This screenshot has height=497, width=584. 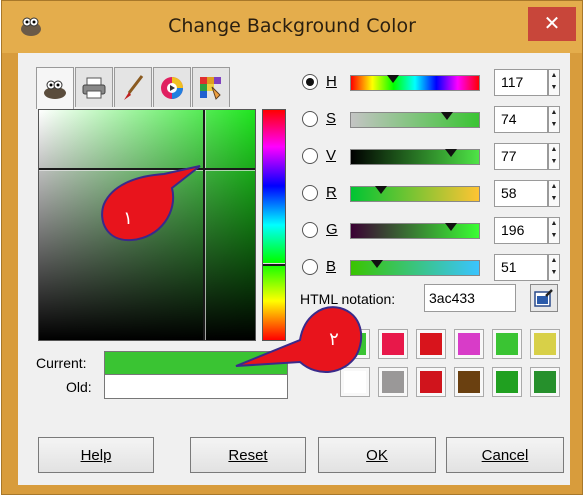 What do you see at coordinates (331, 81) in the screenshot?
I see `channel-label-h: H` at bounding box center [331, 81].